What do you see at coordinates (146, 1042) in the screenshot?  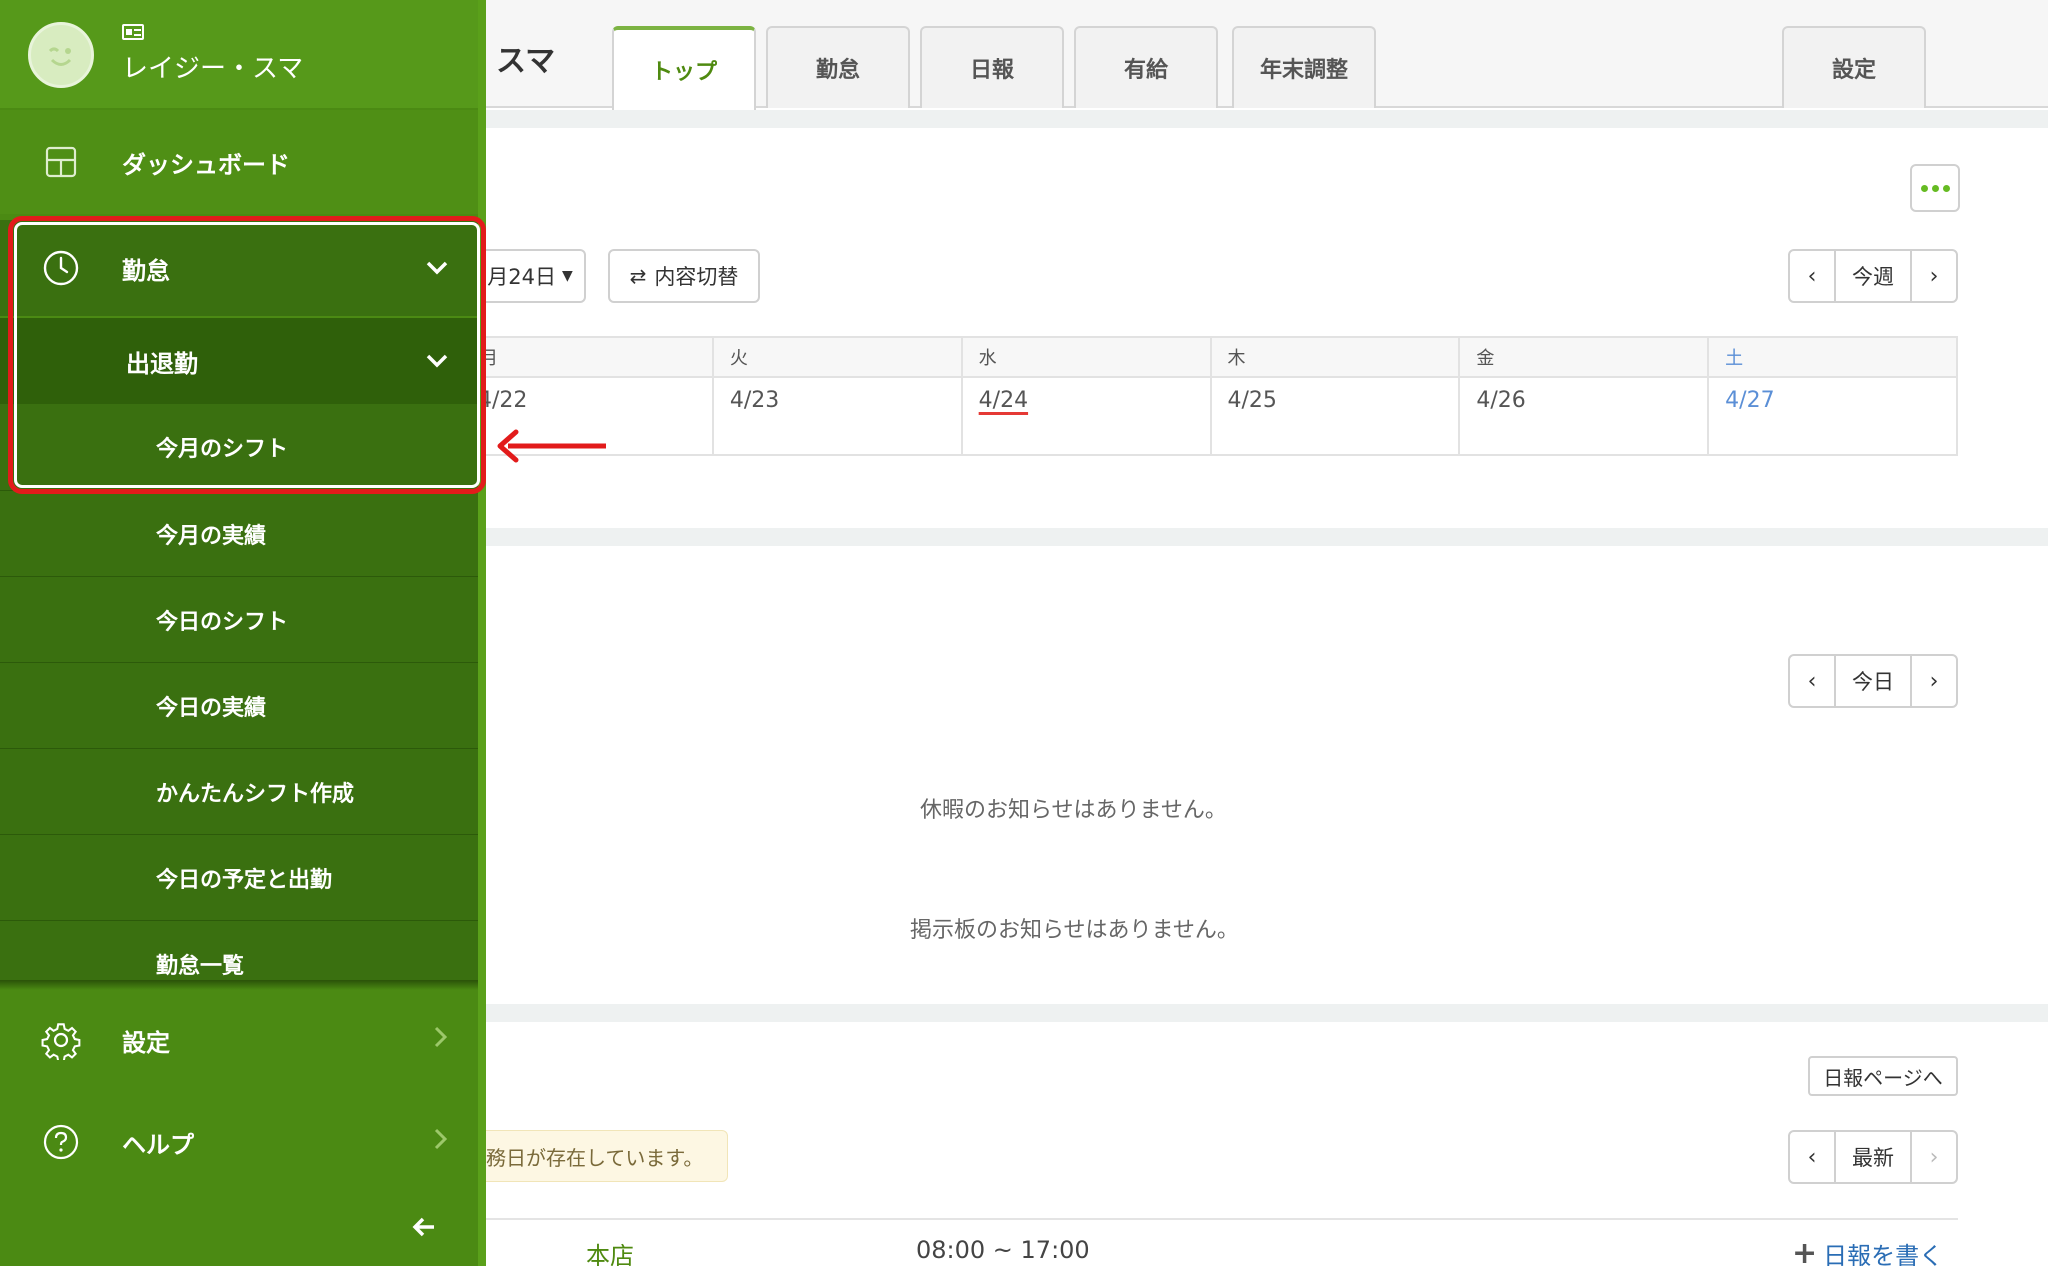 I see `sidebar-item-label: 設定` at bounding box center [146, 1042].